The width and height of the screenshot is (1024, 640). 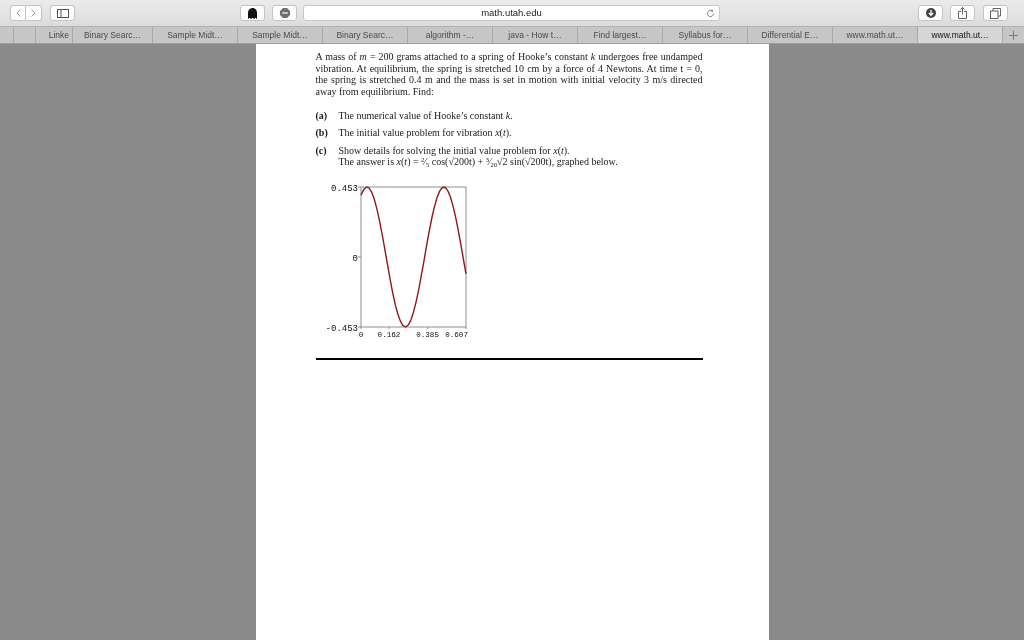 I want to click on ghost-icon, so click(x=252, y=13).